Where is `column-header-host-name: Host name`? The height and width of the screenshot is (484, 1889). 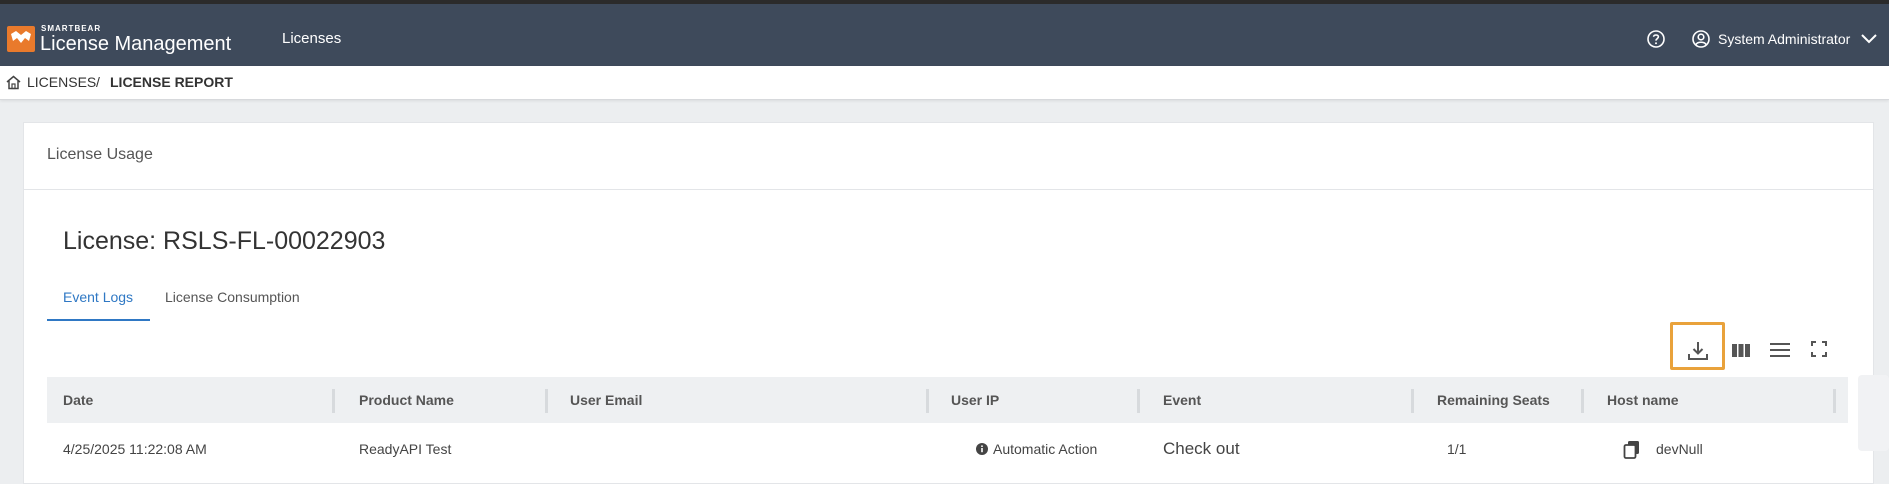 column-header-host-name: Host name is located at coordinates (1643, 400).